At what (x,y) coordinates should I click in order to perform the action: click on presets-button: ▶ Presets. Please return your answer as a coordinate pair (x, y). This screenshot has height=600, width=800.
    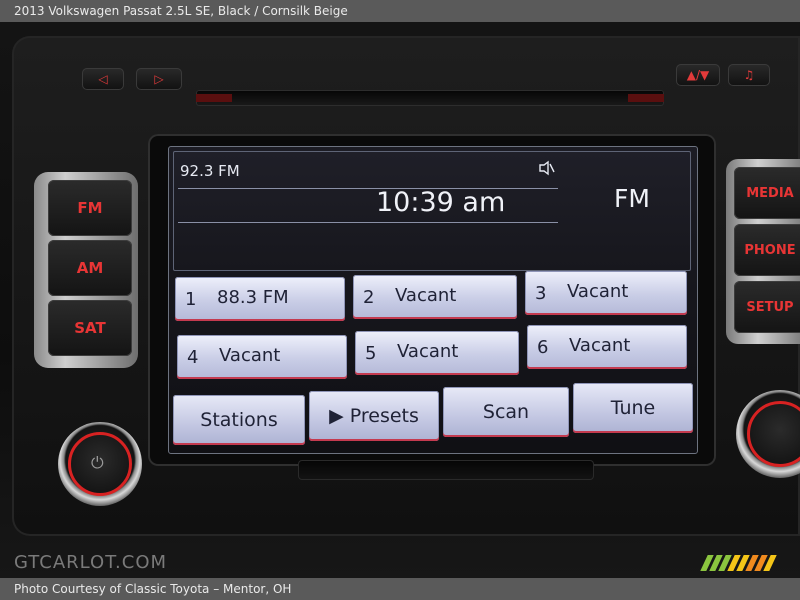
    Looking at the image, I should click on (374, 416).